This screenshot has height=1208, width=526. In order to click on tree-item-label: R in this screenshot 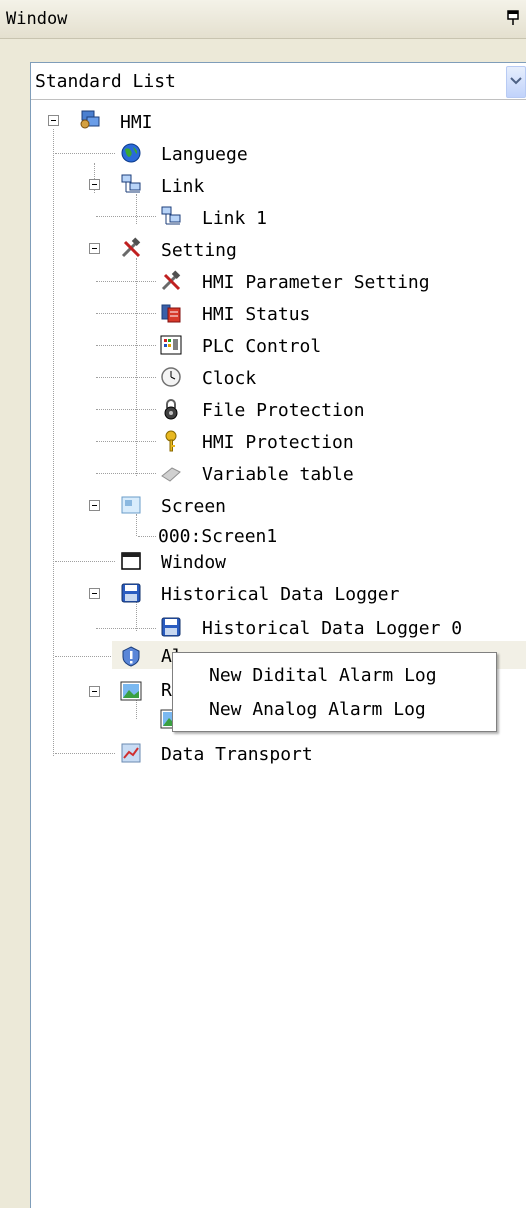, I will do `click(166, 690)`.